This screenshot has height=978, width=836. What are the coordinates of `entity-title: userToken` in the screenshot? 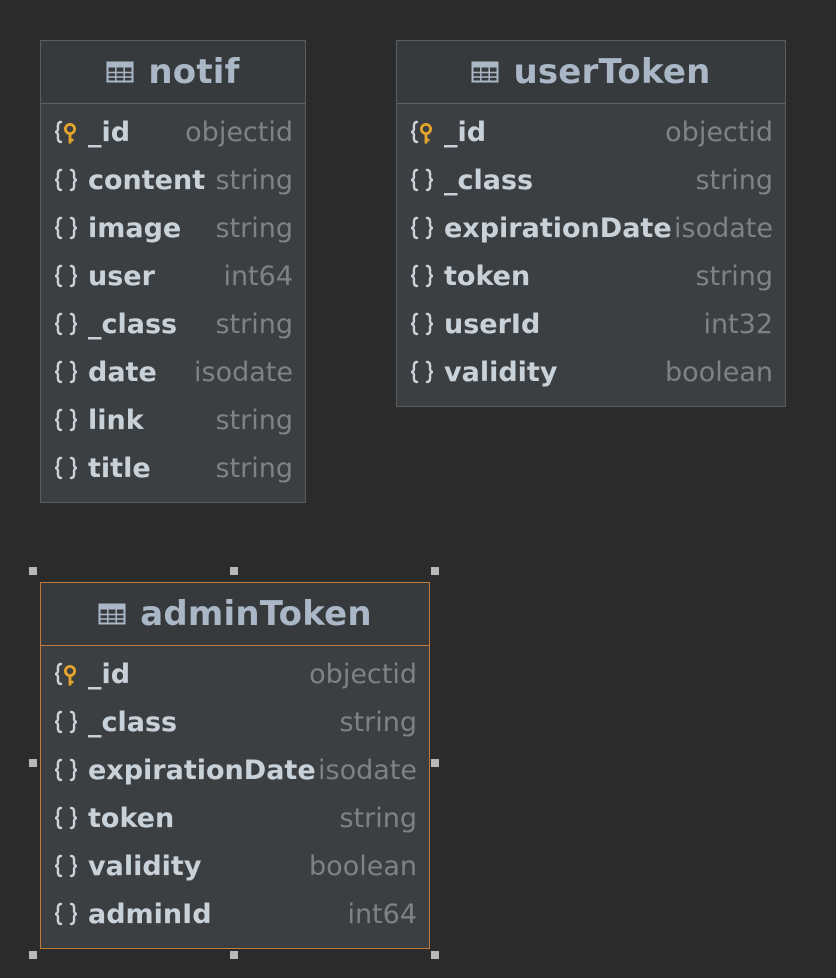 It's located at (612, 72).